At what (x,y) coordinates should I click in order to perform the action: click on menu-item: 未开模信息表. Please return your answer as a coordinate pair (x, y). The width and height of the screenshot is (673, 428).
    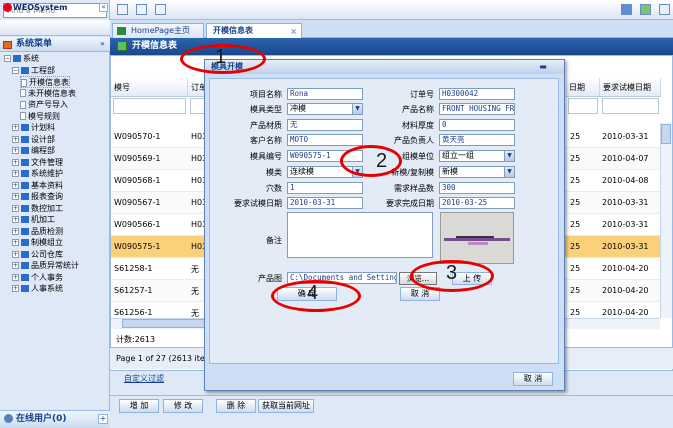
    Looking at the image, I should click on (48, 94).